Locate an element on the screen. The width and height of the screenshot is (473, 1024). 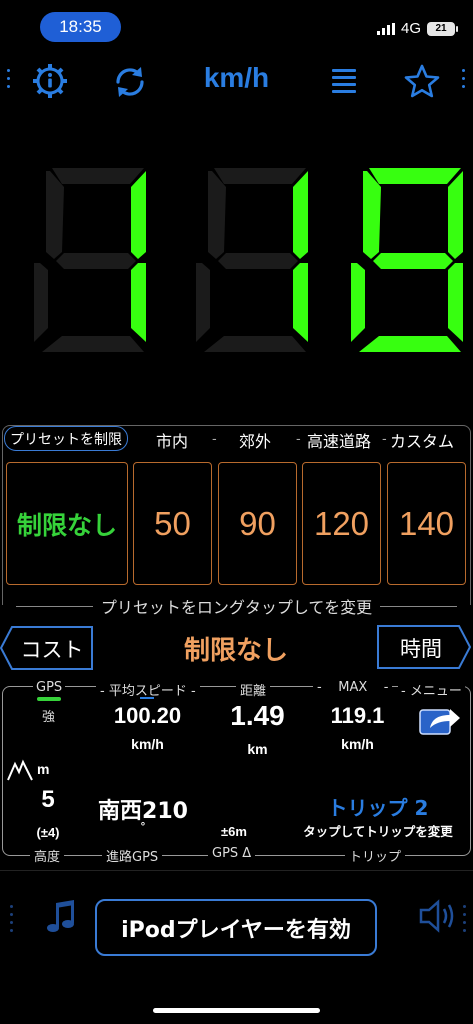
right-drag-handle-icon is located at coordinates (464, 81).